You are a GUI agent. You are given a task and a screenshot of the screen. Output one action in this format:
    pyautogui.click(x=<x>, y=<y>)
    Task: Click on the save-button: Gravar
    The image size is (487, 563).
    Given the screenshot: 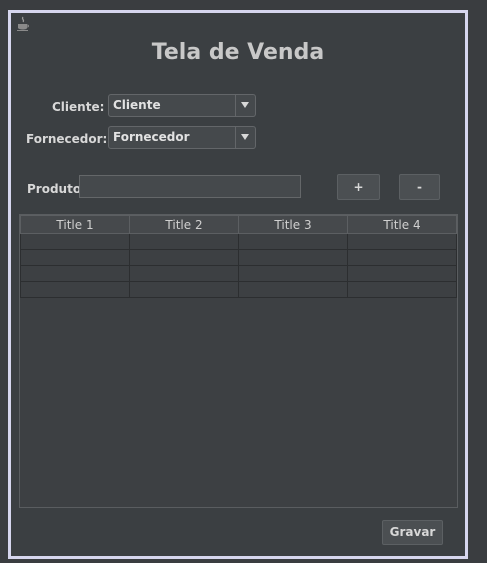 What is the action you would take?
    pyautogui.click(x=412, y=532)
    